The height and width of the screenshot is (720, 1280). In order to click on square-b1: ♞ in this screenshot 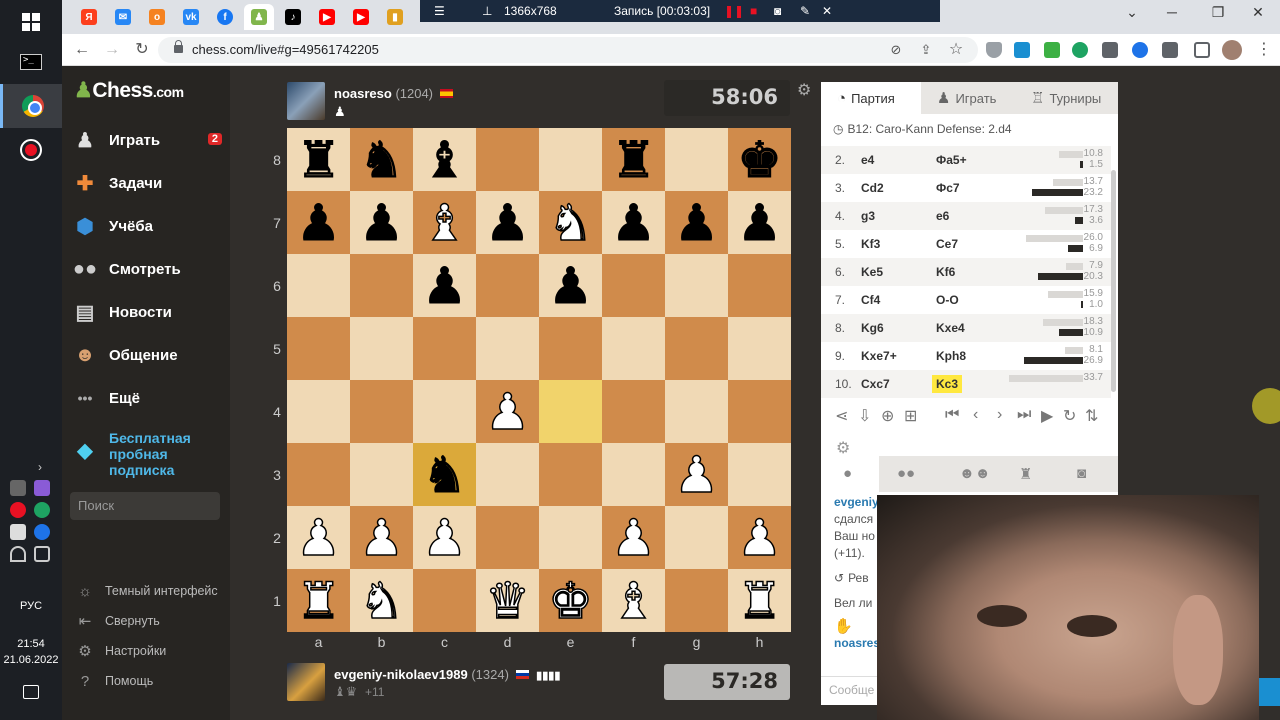, I will do `click(381, 600)`.